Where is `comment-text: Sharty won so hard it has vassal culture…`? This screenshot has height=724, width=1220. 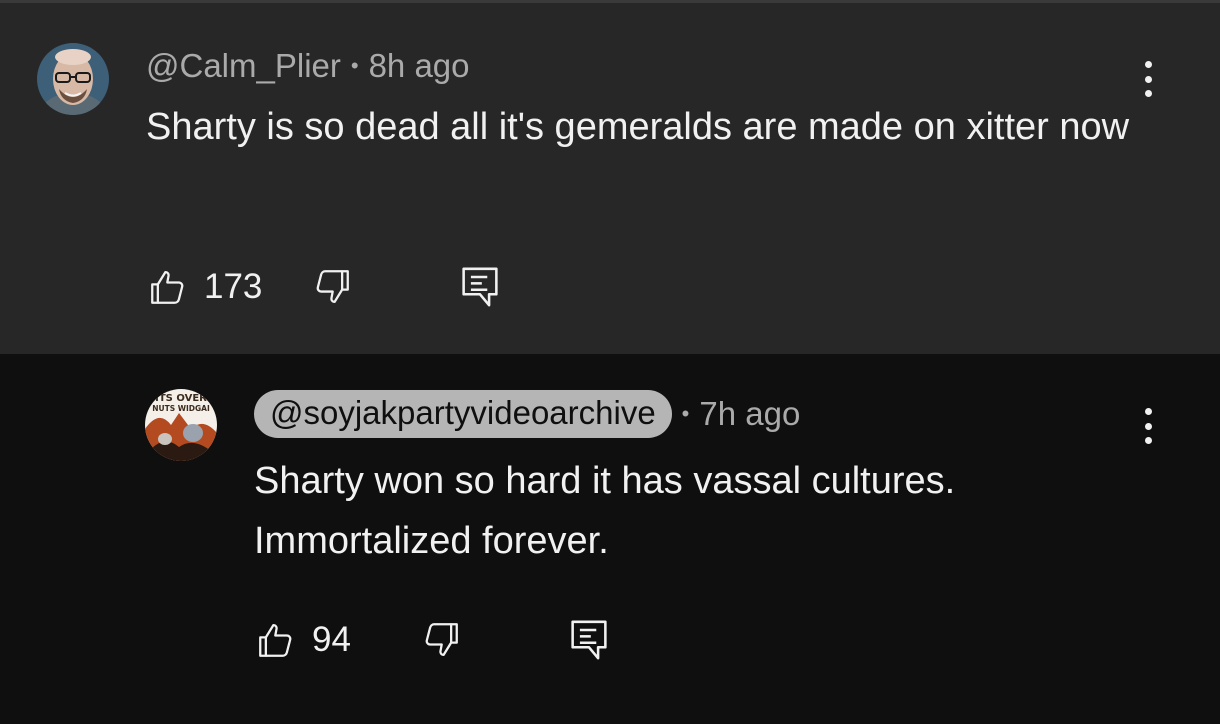 comment-text: Sharty won so hard it has vassal culture… is located at coordinates (704, 511).